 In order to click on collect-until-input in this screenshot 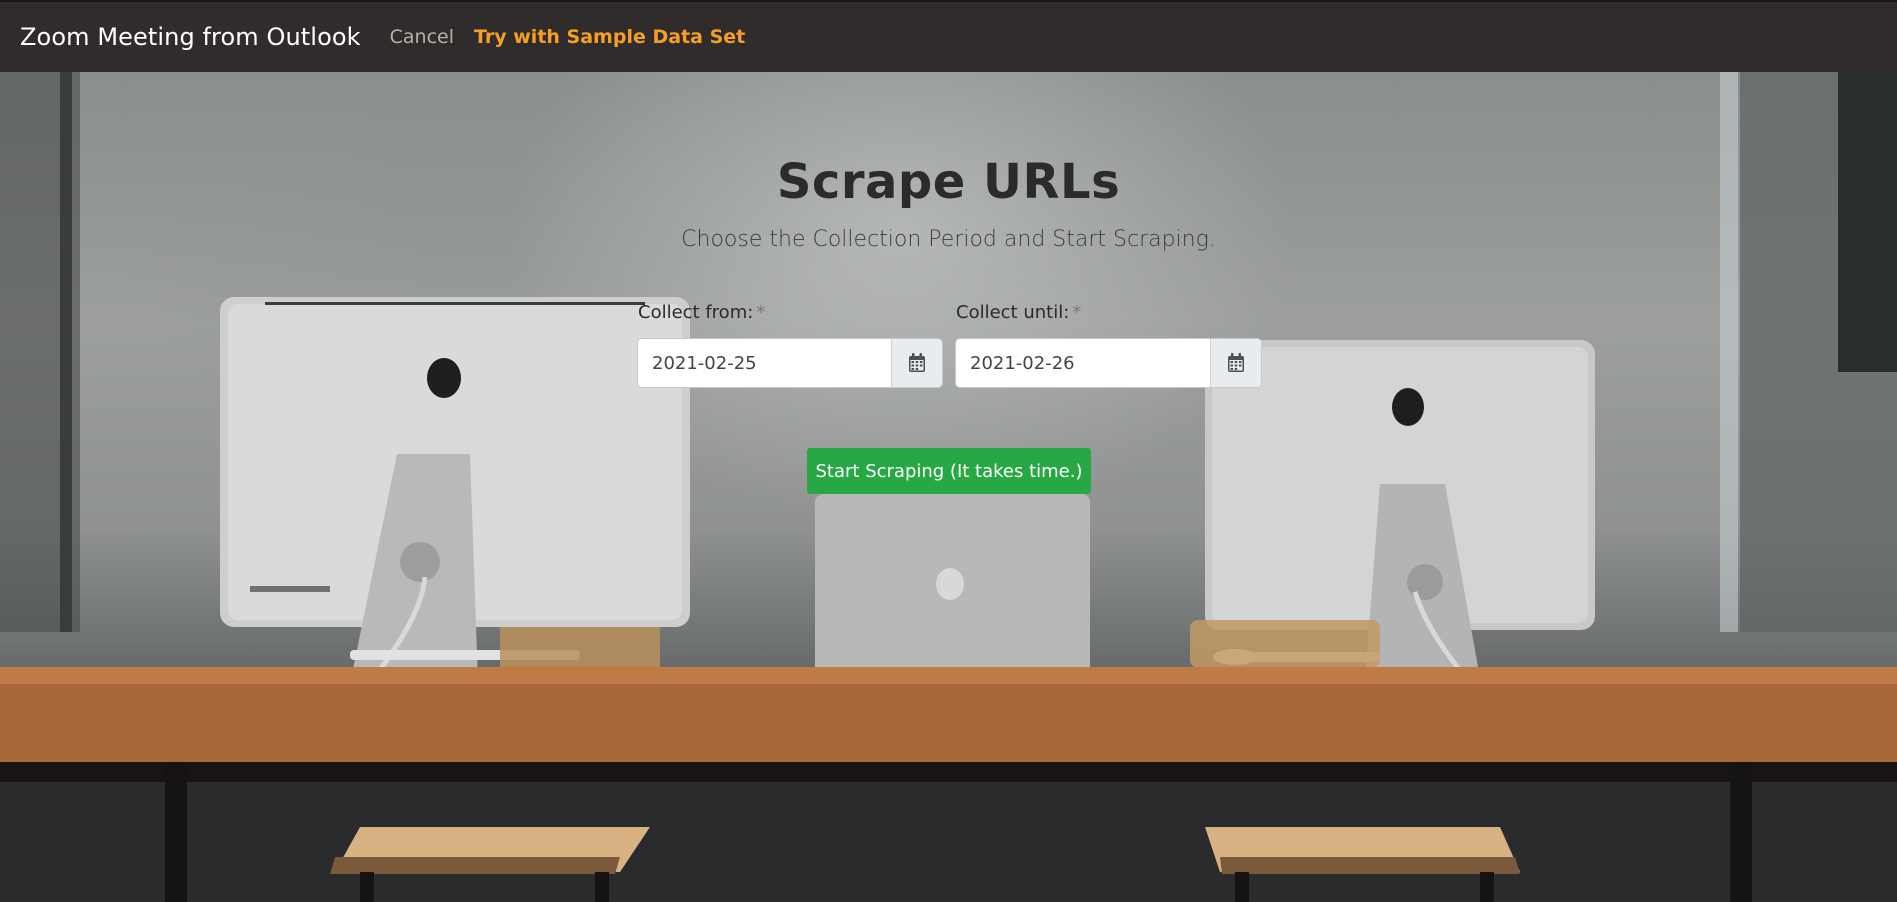, I will do `click(1083, 363)`.